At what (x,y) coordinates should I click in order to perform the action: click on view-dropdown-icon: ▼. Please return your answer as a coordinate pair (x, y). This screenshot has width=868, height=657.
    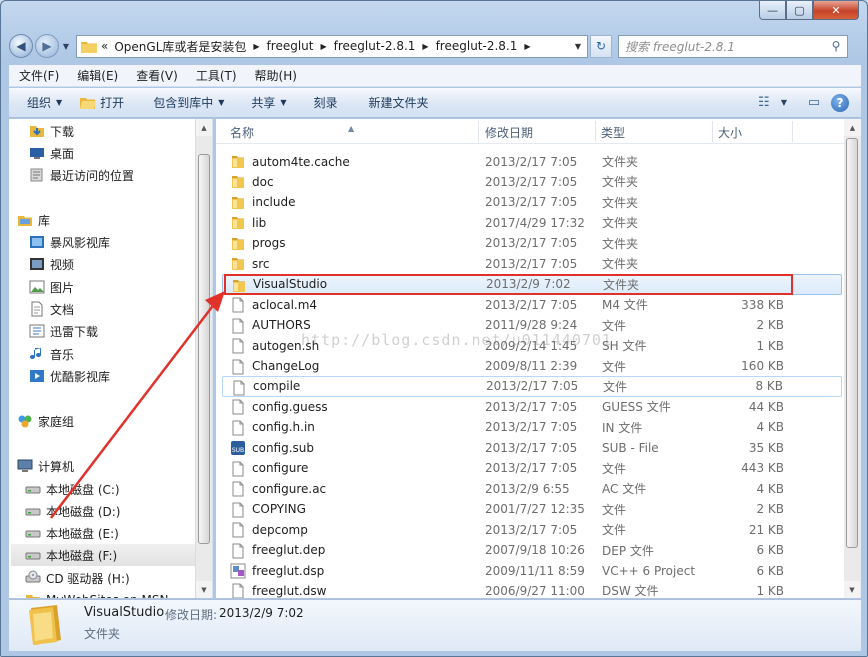
    Looking at the image, I should click on (784, 102).